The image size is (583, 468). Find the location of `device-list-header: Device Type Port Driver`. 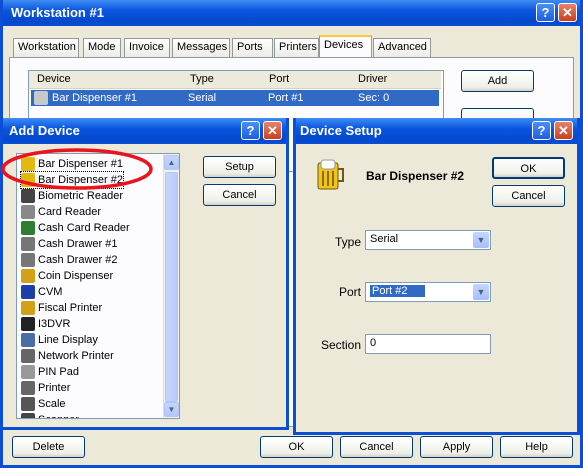

device-list-header: Device Type Port Driver is located at coordinates (235, 80).